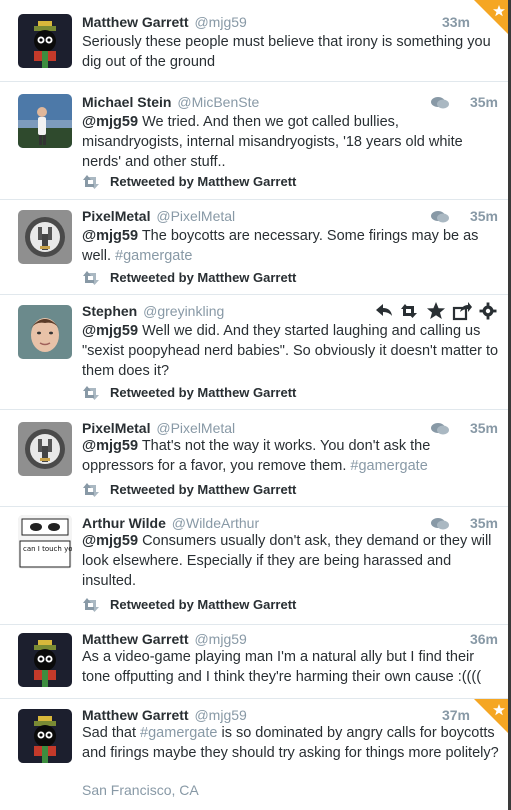 The height and width of the screenshot is (810, 511). I want to click on person-photo-avatar, so click(45, 121).